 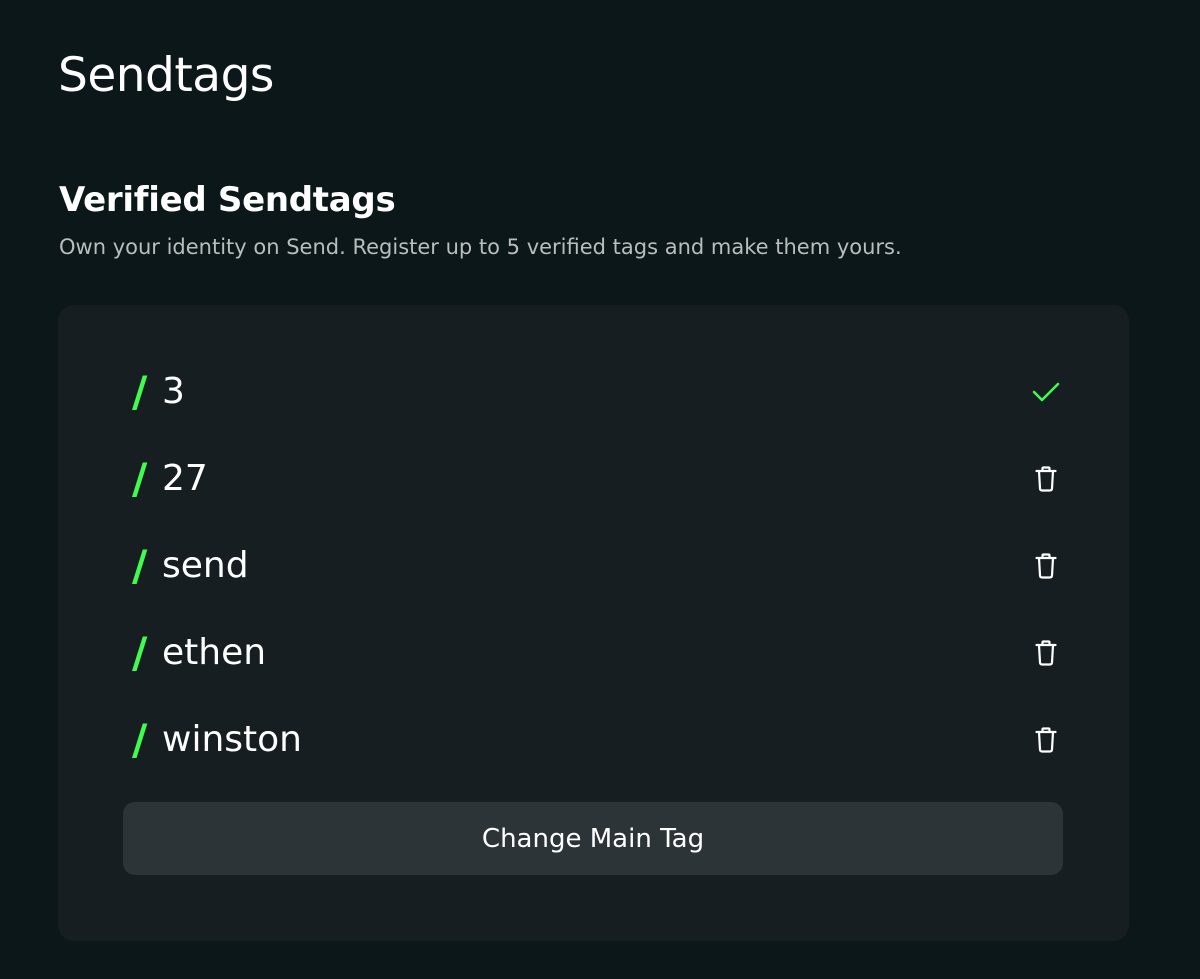 What do you see at coordinates (214, 652) in the screenshot?
I see `tag-name: ethen` at bounding box center [214, 652].